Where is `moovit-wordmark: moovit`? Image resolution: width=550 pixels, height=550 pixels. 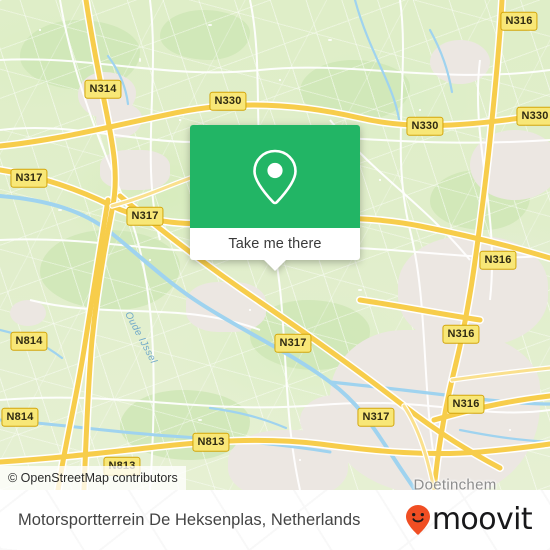
moovit-wordmark: moovit is located at coordinates (482, 519).